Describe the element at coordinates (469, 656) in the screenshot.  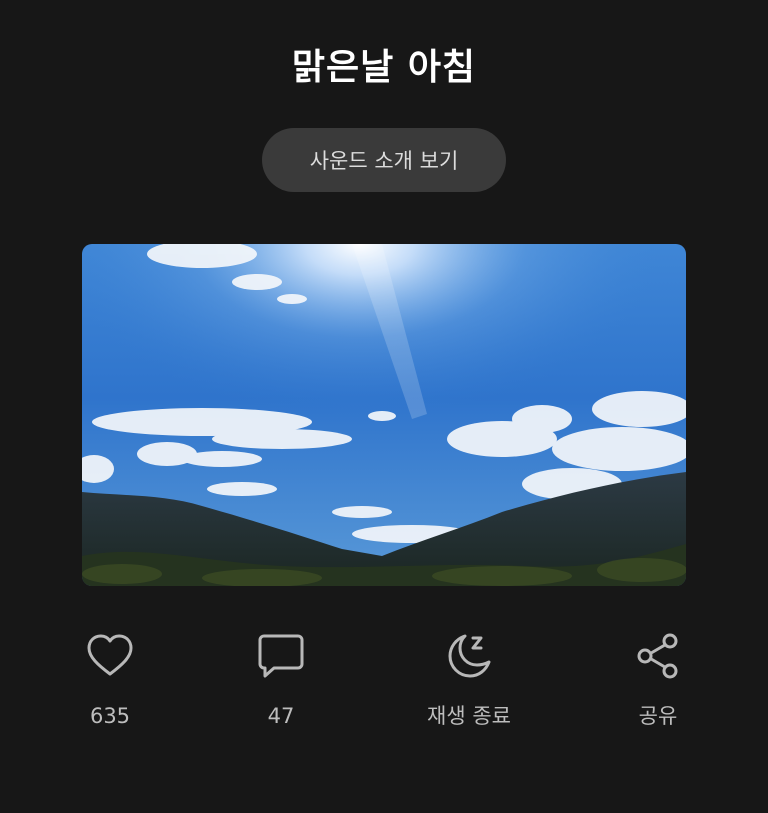
I see `sleep-moon-icon` at that location.